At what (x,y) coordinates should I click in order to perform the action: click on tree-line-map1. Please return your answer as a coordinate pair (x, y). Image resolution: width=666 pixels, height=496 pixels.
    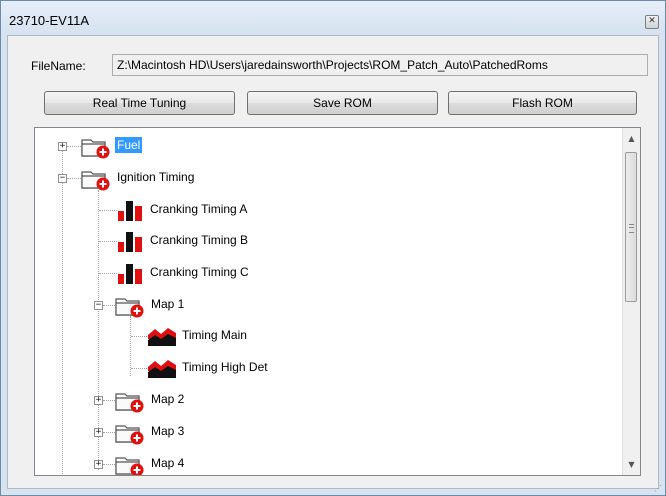
    Looking at the image, I should click on (130, 346).